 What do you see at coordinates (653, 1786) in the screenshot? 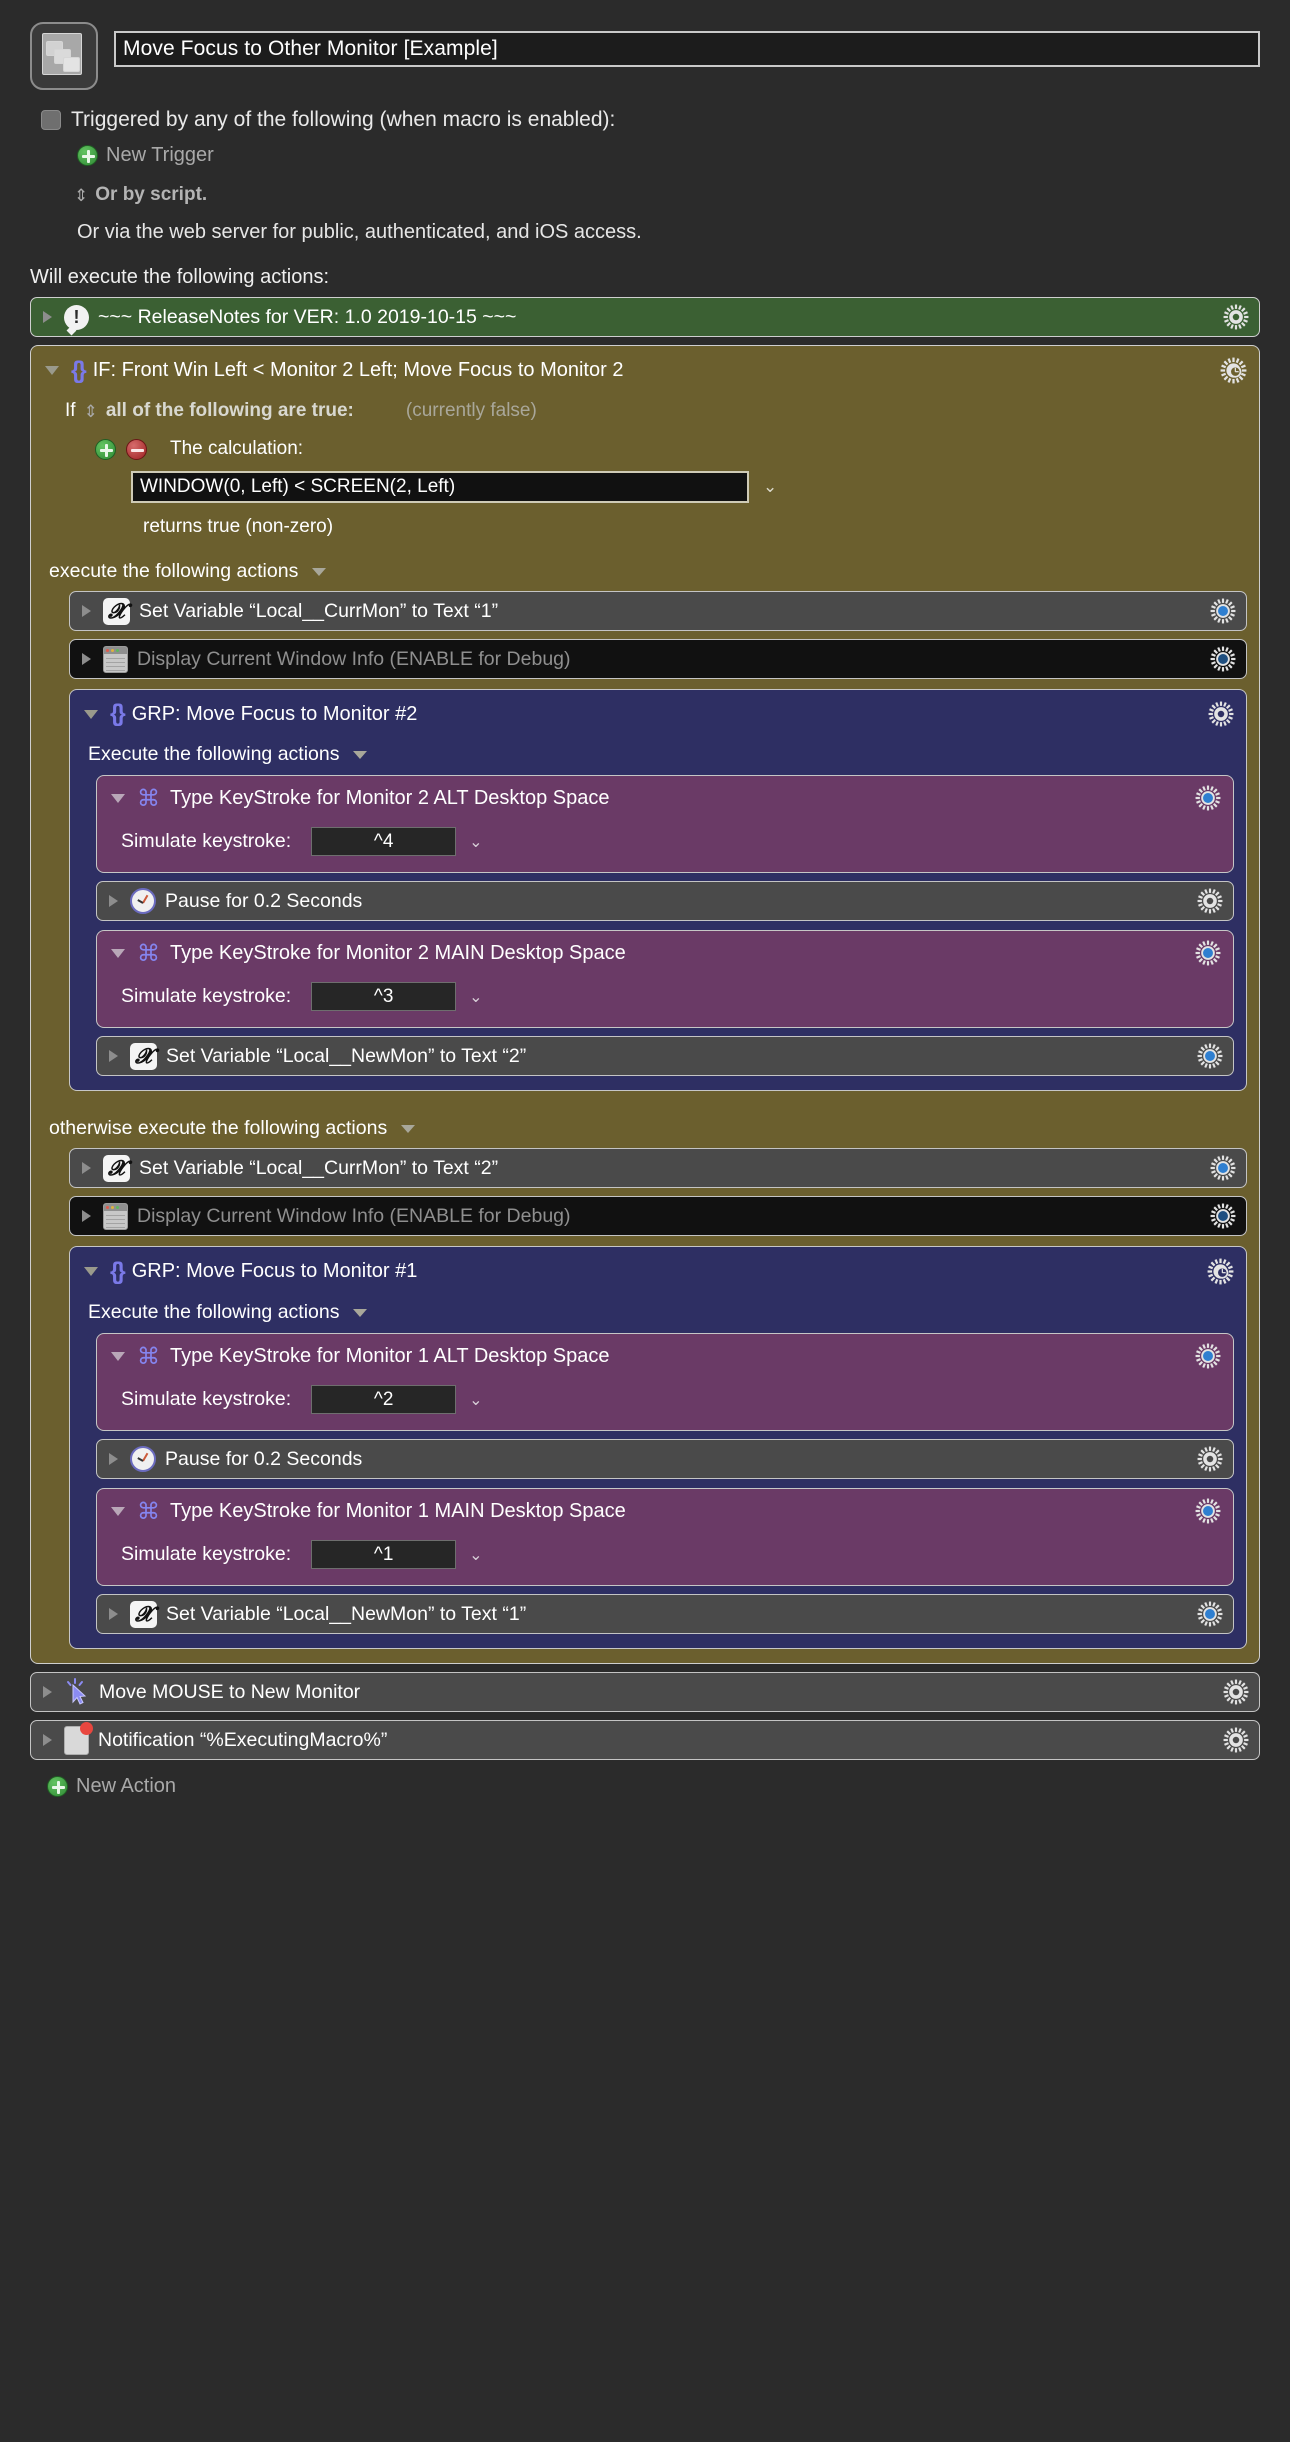
I see `new-action-button: New Action` at bounding box center [653, 1786].